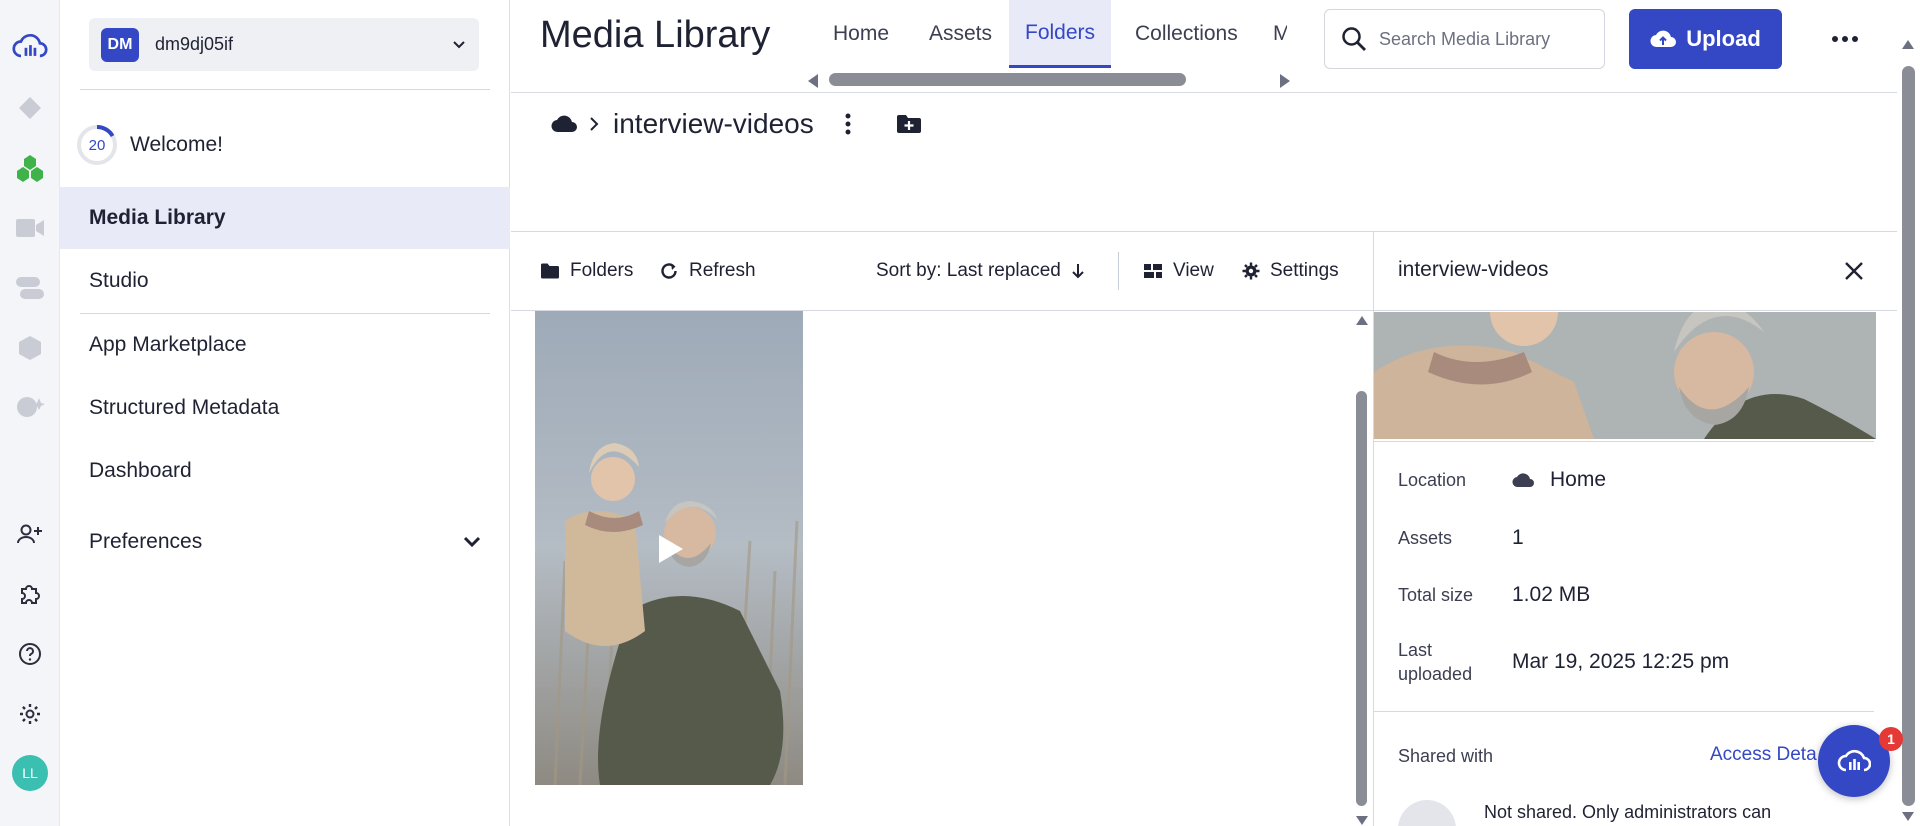 The height and width of the screenshot is (826, 1920). Describe the element at coordinates (285, 345) in the screenshot. I see `sidebar-item-app-marketplace: App Marketplace` at that location.